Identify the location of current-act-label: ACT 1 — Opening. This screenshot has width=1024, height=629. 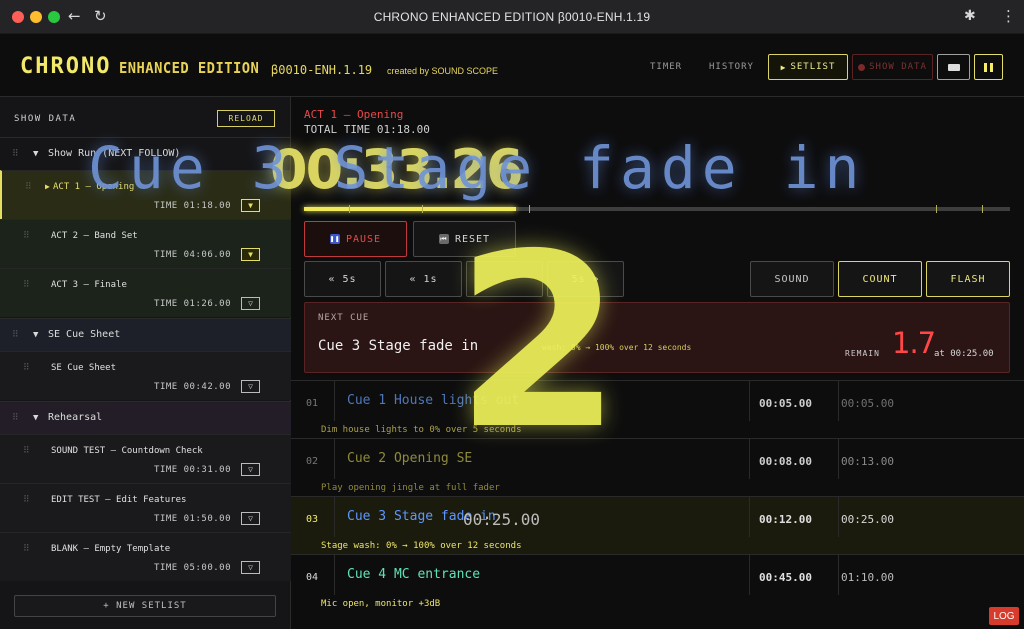
(354, 114).